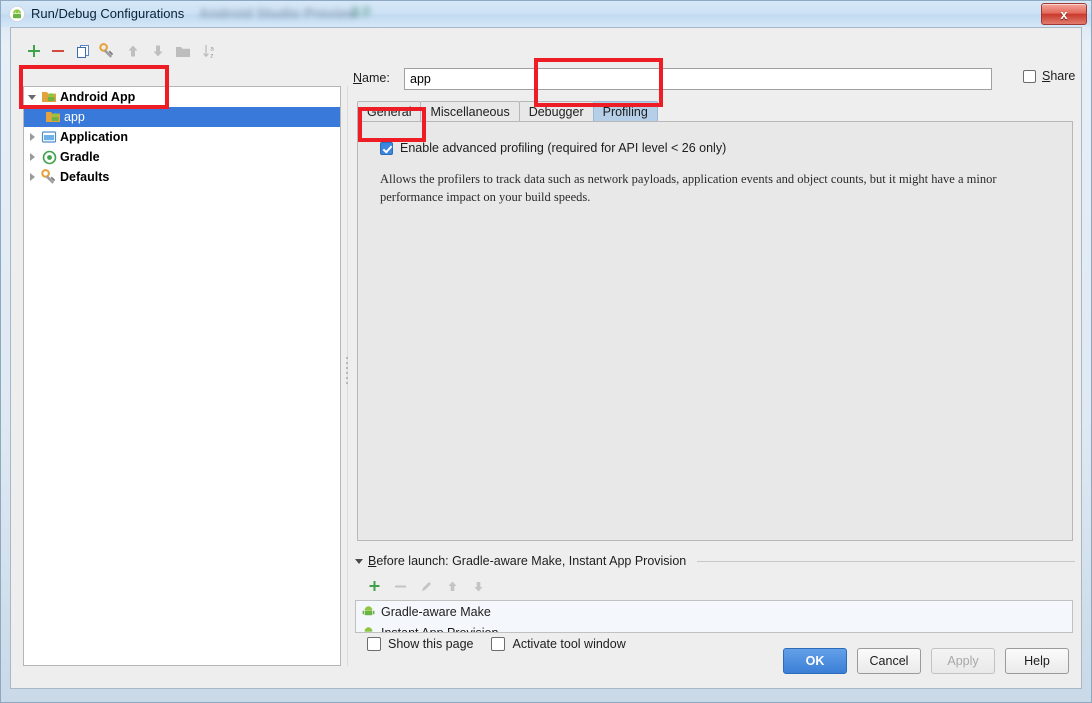 The width and height of the screenshot is (1092, 703). I want to click on splitter-handle, so click(347, 370).